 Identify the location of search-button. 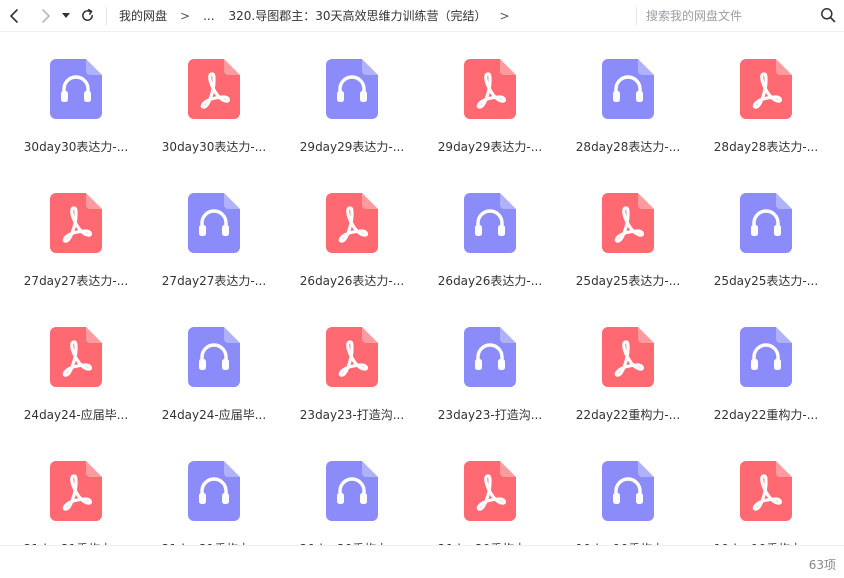
(829, 16).